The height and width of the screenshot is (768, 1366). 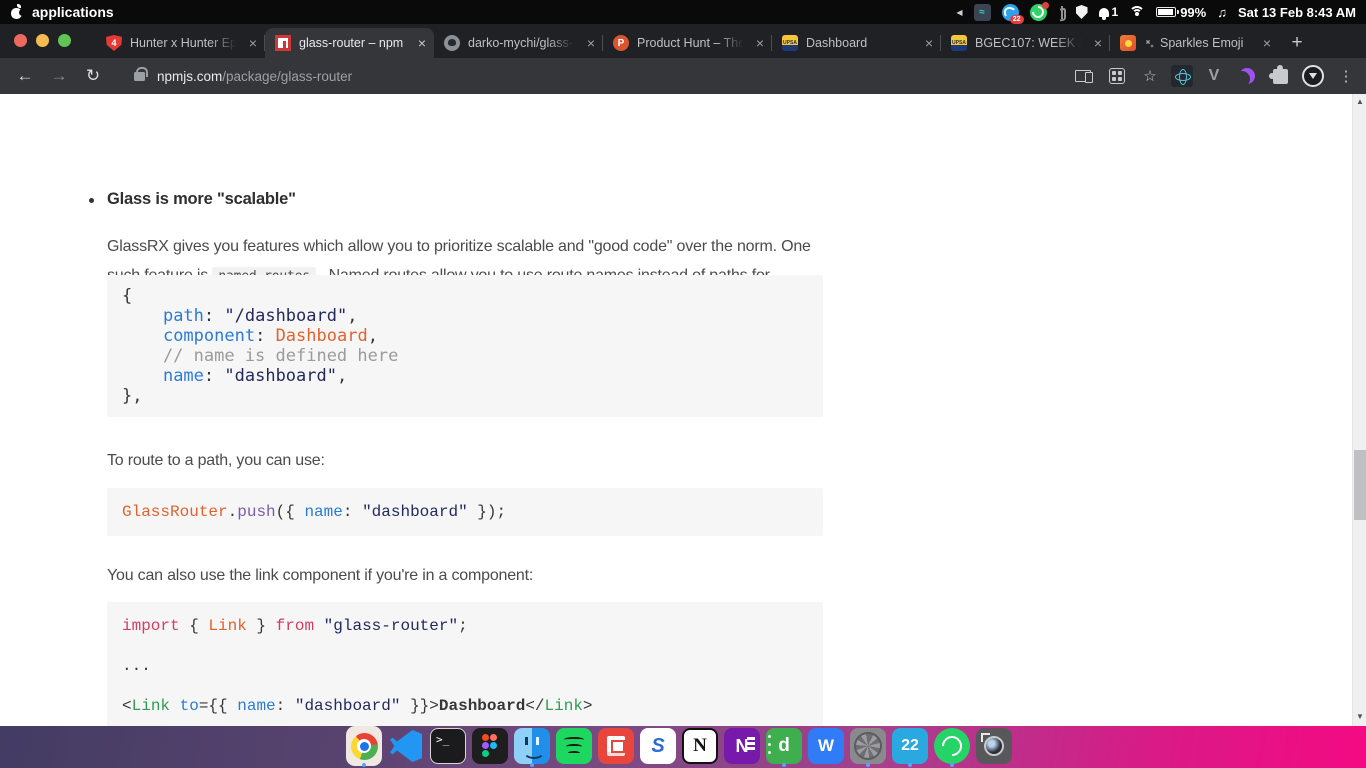 What do you see at coordinates (201, 199) in the screenshot?
I see `section-heading: Glass is more "scalable"` at bounding box center [201, 199].